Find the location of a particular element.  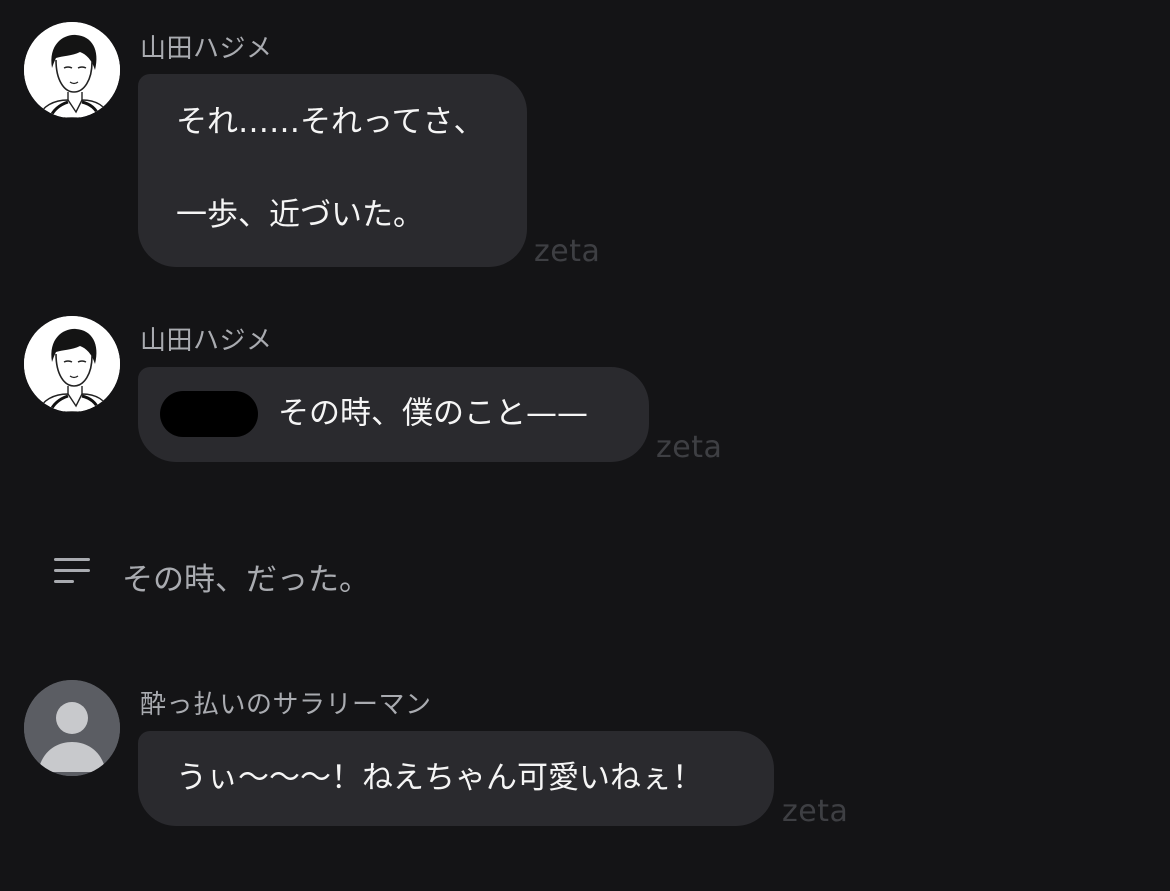

text-lines-icon is located at coordinates (72, 570).